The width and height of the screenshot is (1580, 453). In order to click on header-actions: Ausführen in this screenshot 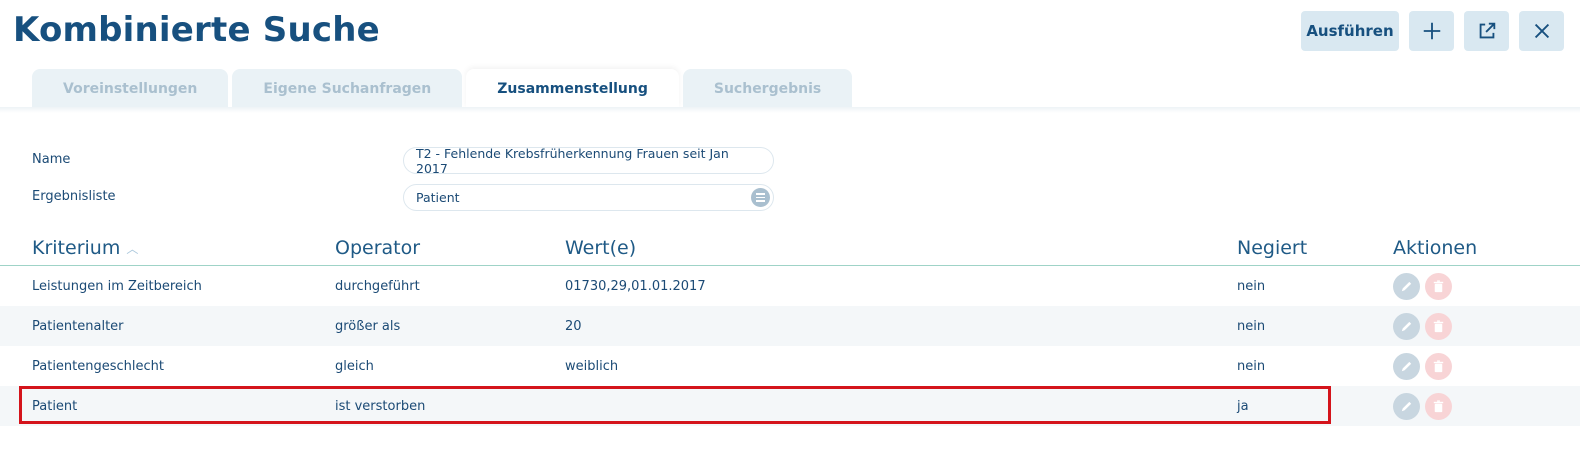, I will do `click(1432, 31)`.